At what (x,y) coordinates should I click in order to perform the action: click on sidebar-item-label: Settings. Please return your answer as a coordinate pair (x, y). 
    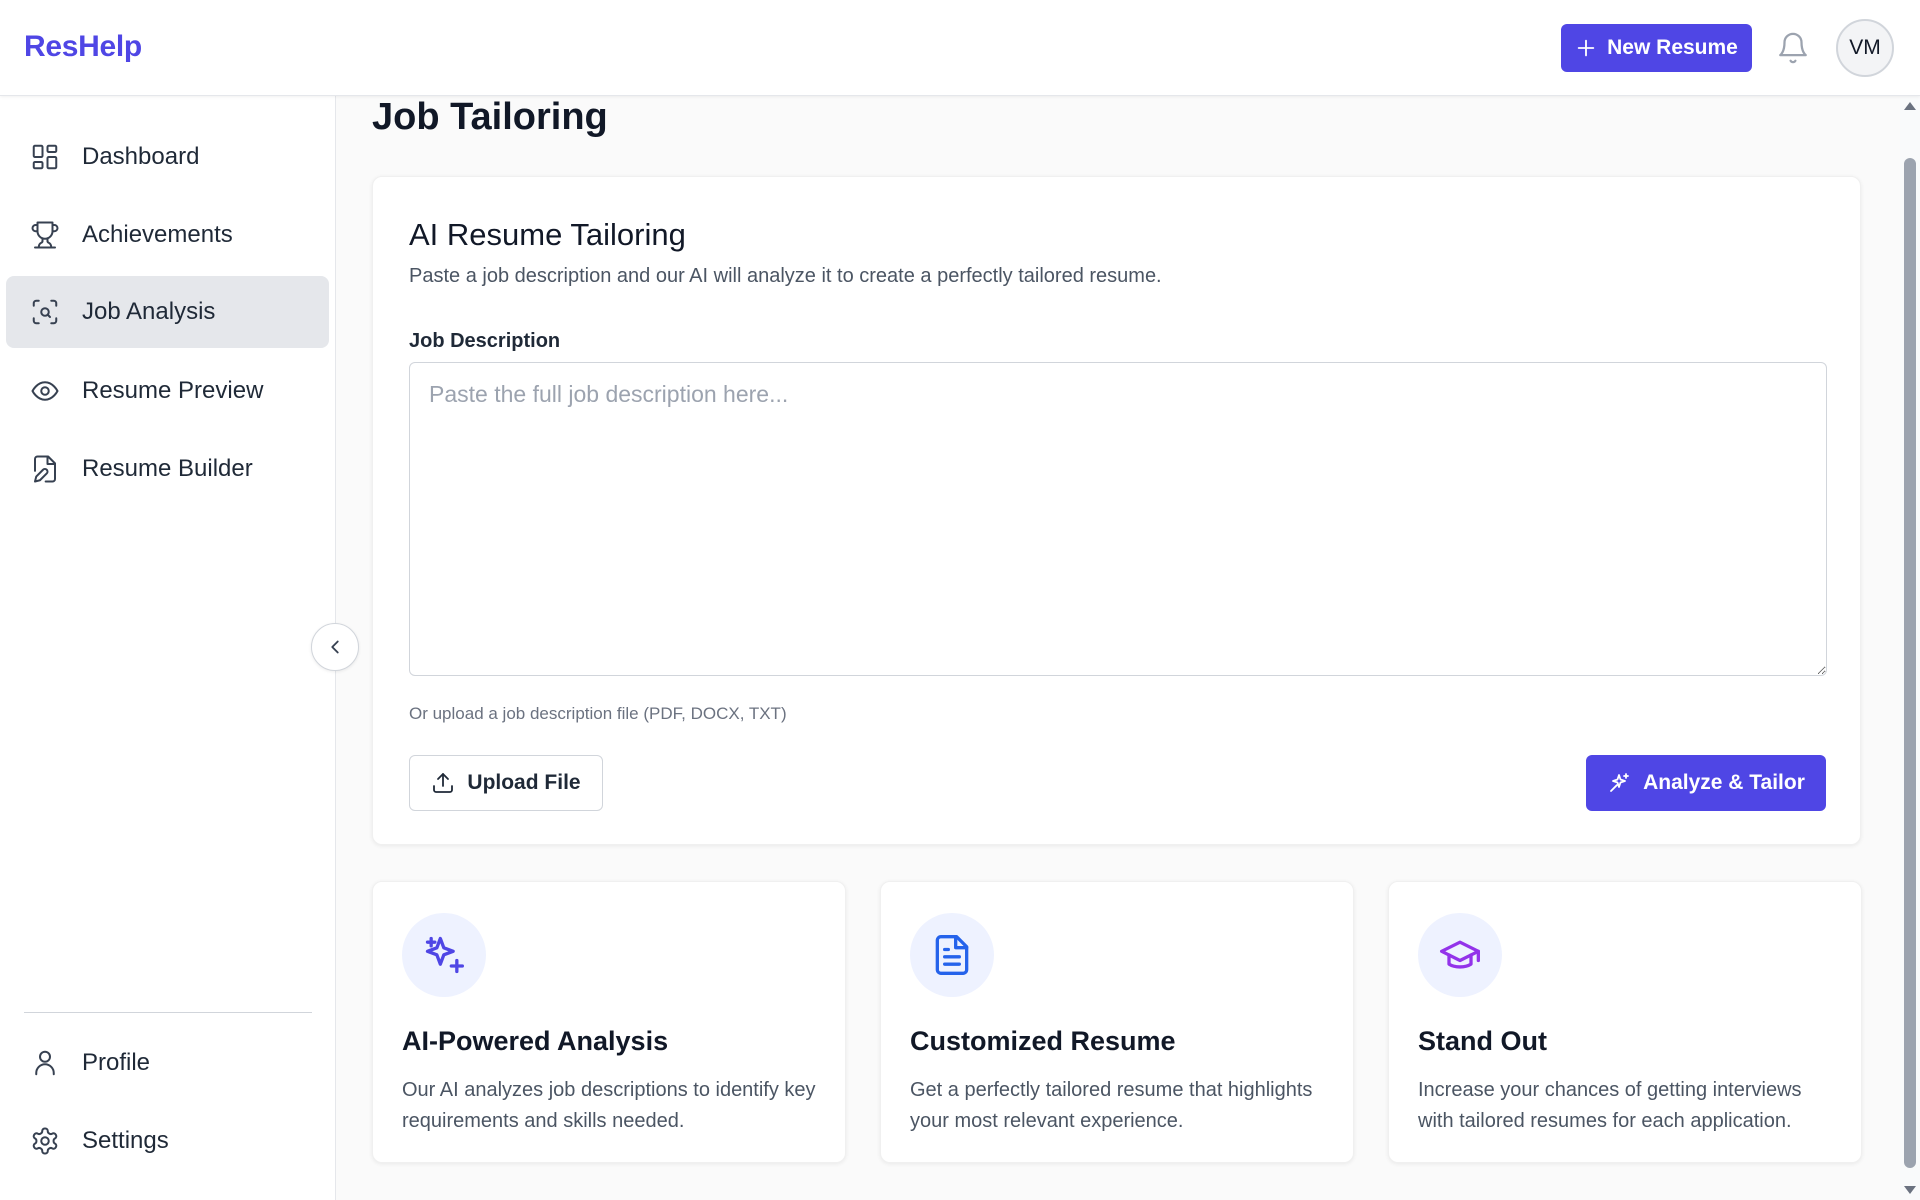
    Looking at the image, I should click on (125, 1140).